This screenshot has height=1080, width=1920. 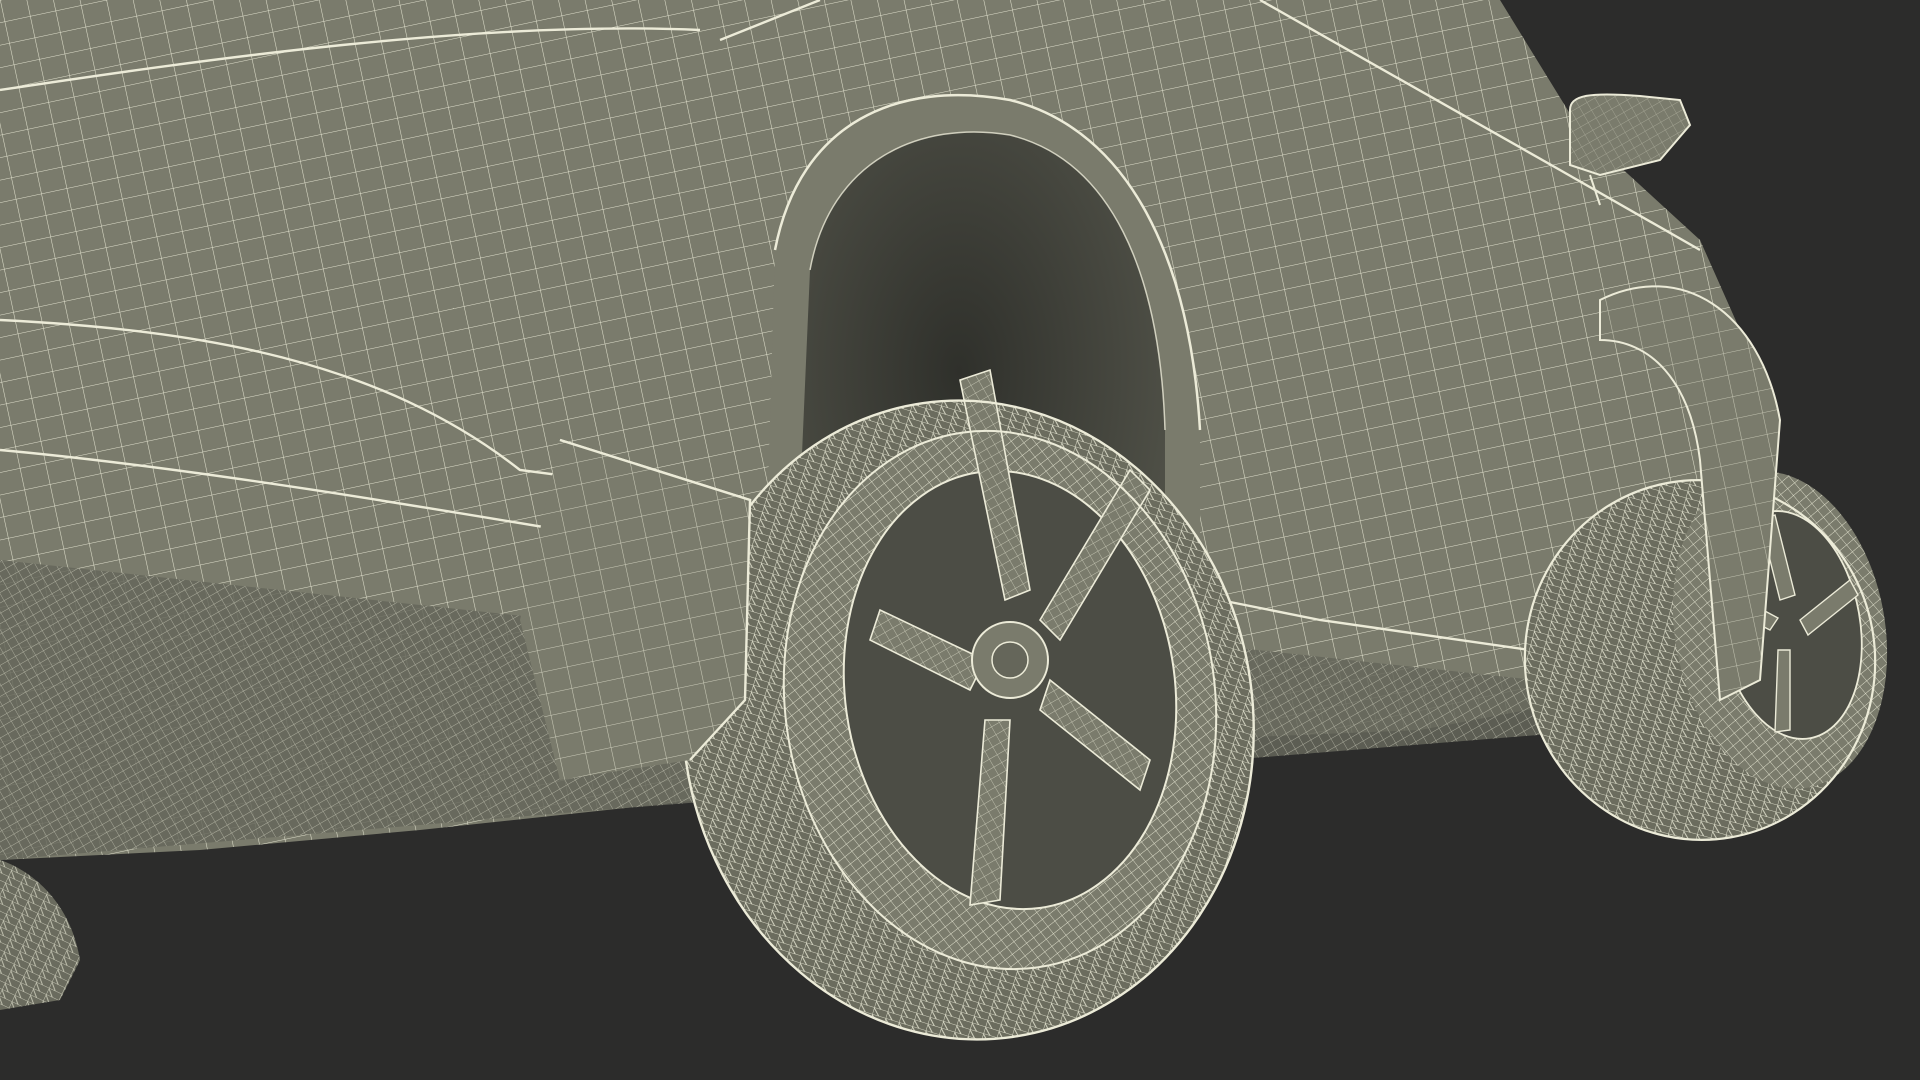 What do you see at coordinates (40, 935) in the screenshot?
I see `rear-wheel-partial` at bounding box center [40, 935].